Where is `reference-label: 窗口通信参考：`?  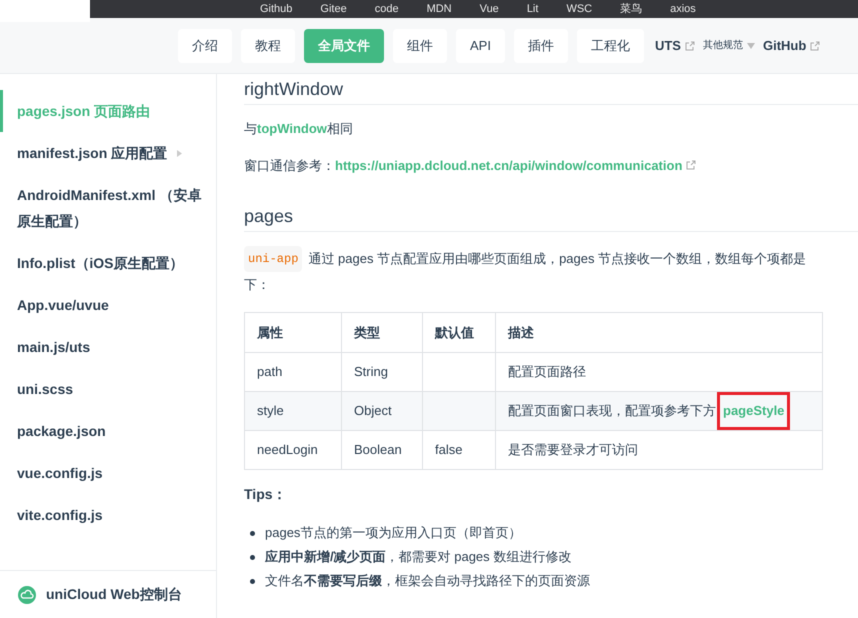
reference-label: 窗口通信参考： is located at coordinates (289, 165).